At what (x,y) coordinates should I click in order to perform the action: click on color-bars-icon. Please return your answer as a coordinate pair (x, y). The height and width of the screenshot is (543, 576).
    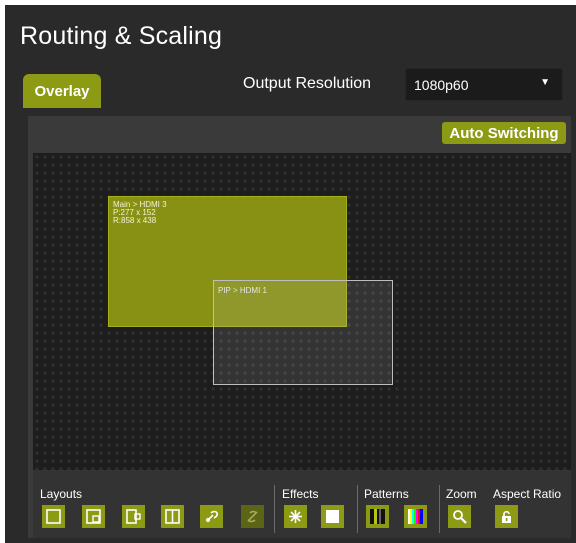
    Looking at the image, I should click on (415, 516).